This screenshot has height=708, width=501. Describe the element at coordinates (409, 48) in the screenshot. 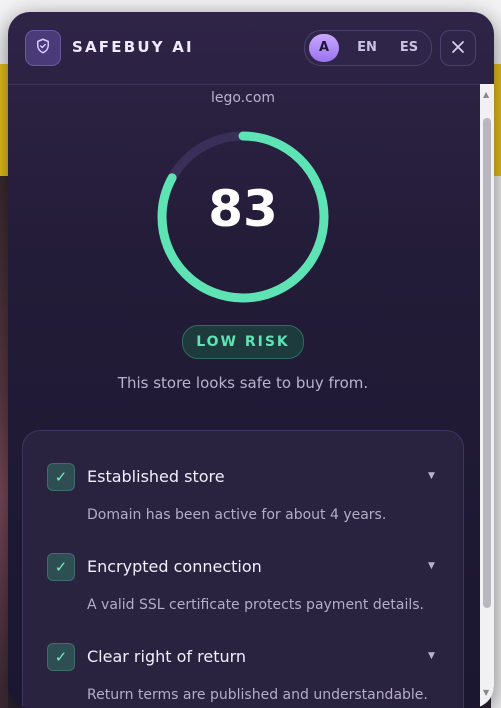

I see `lang-option-es: ES` at that location.